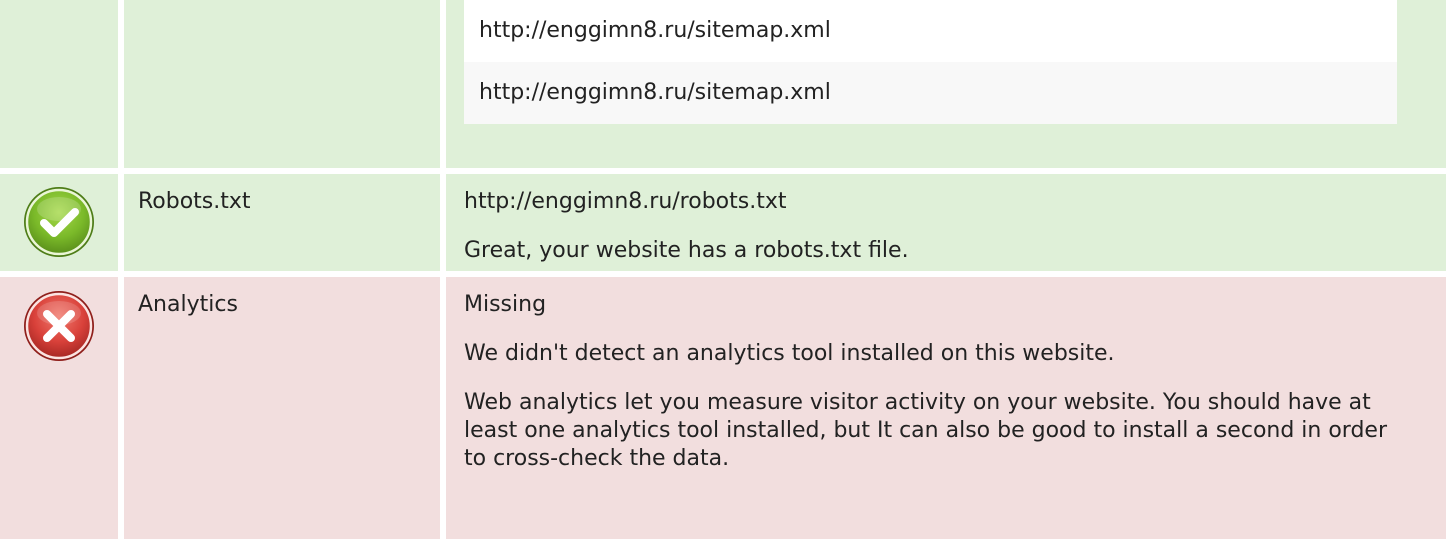 Image resolution: width=1446 pixels, height=539 pixels. Describe the element at coordinates (282, 408) in the screenshot. I see `analytics-name-cell: Analytics` at that location.